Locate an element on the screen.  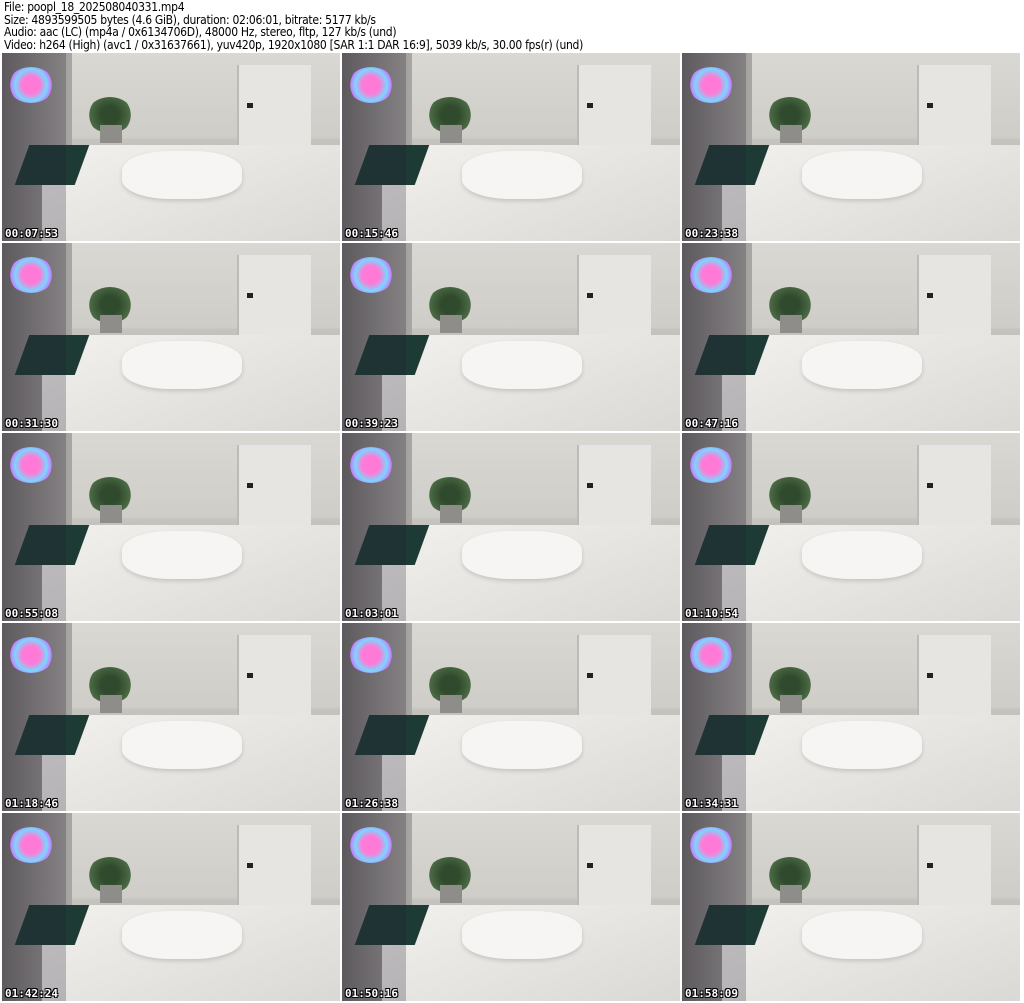
timestamp: 01:10:54 is located at coordinates (711, 613).